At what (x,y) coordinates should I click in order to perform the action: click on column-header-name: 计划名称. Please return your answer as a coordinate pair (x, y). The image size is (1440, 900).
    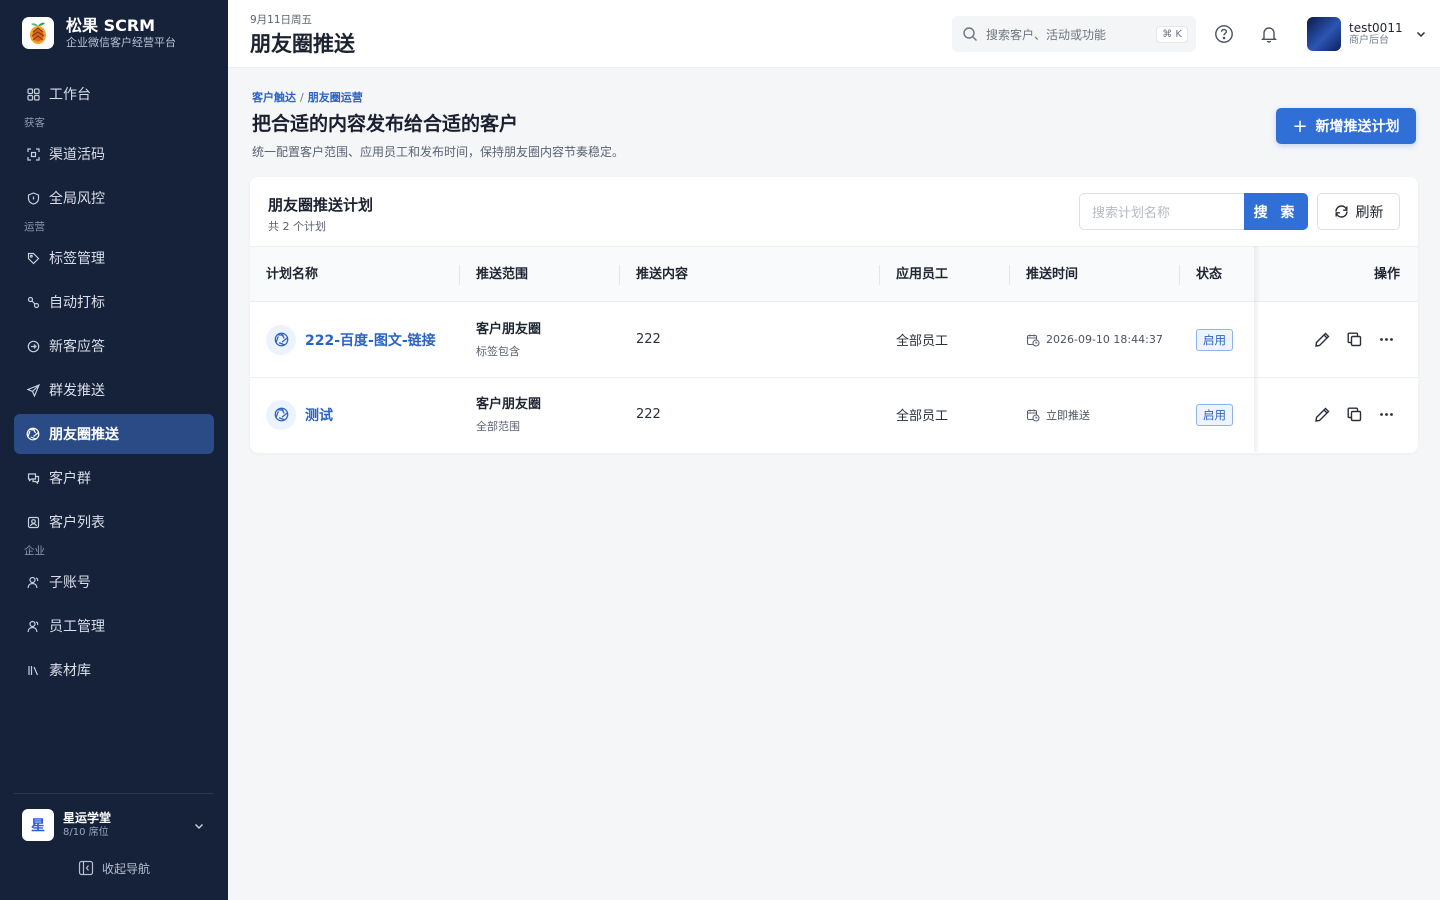
    Looking at the image, I should click on (292, 275).